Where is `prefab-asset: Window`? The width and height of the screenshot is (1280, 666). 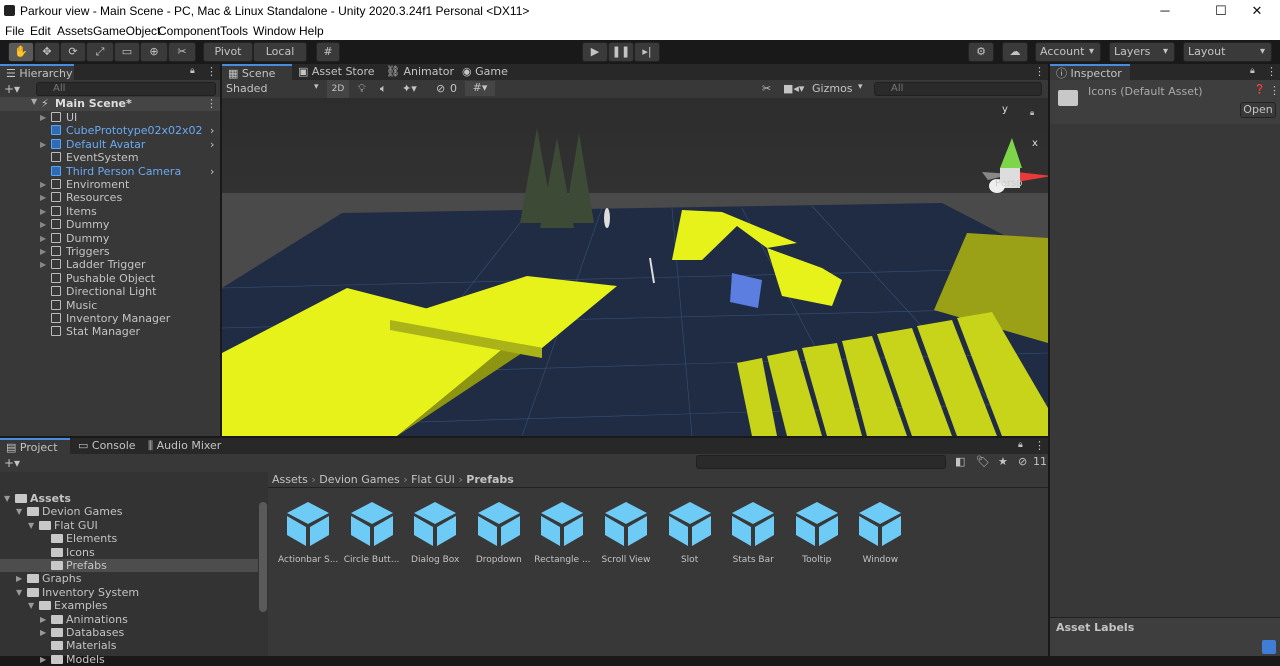 prefab-asset: Window is located at coordinates (880, 532).